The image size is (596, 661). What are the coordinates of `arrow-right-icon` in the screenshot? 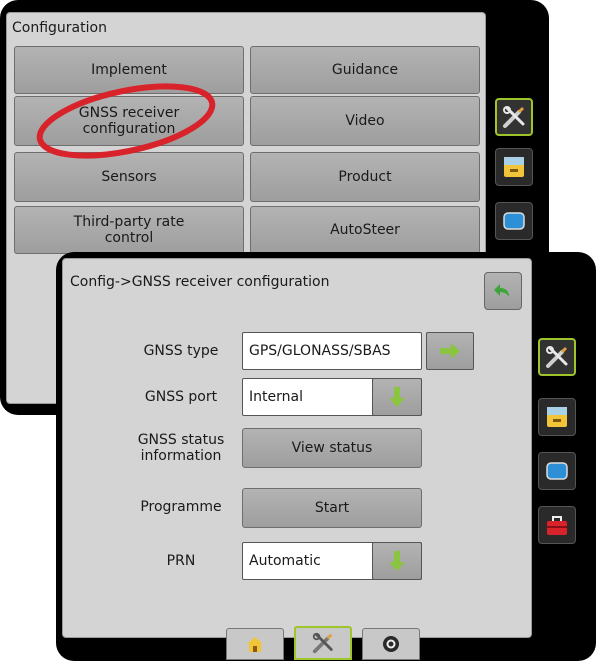 It's located at (450, 351).